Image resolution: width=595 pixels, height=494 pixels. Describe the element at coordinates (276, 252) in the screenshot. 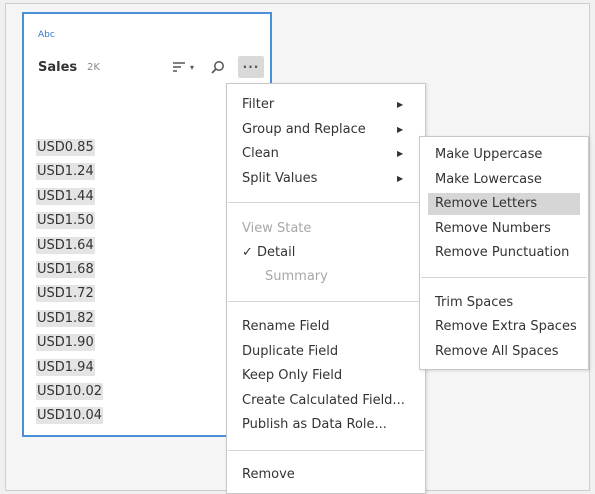

I see `menu-item-detail-label: Detail` at that location.